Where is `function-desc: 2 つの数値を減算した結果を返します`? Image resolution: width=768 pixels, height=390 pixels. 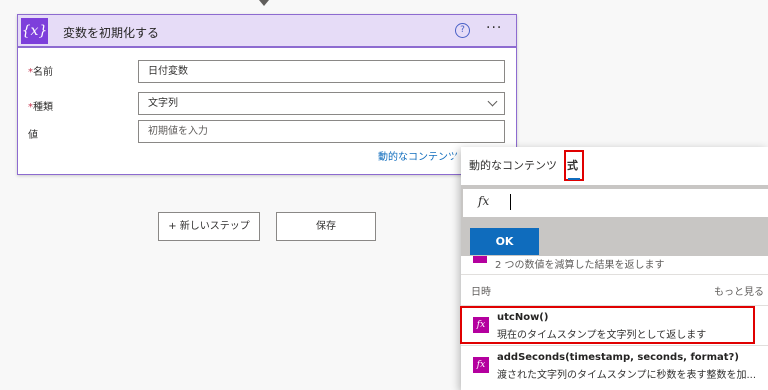 function-desc: 2 つの数値を減算した結果を返します is located at coordinates (580, 265).